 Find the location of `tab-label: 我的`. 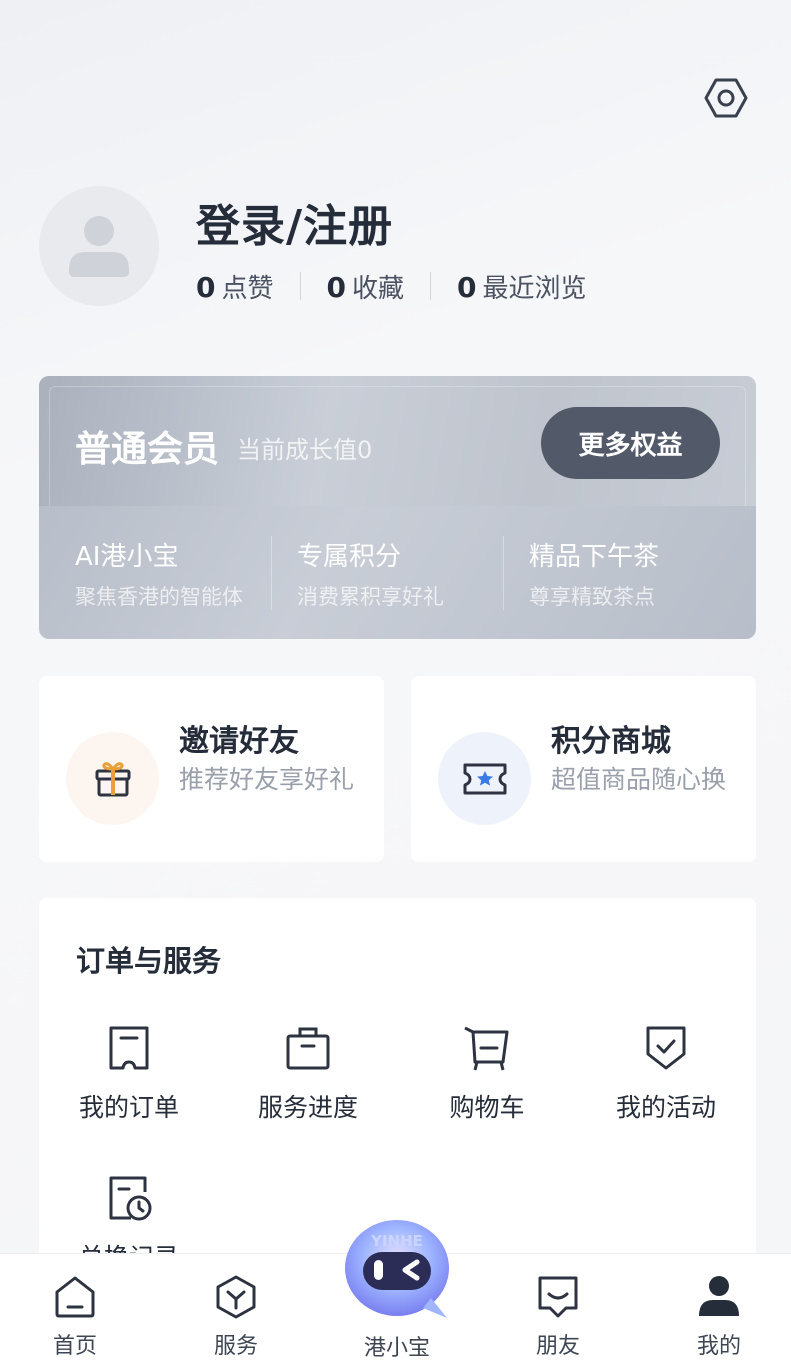

tab-label: 我的 is located at coordinates (718, 1346).